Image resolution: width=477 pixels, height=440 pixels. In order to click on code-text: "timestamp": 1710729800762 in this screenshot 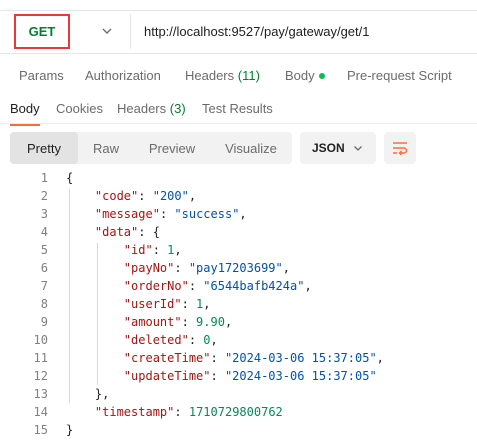, I will do `click(174, 412)`.